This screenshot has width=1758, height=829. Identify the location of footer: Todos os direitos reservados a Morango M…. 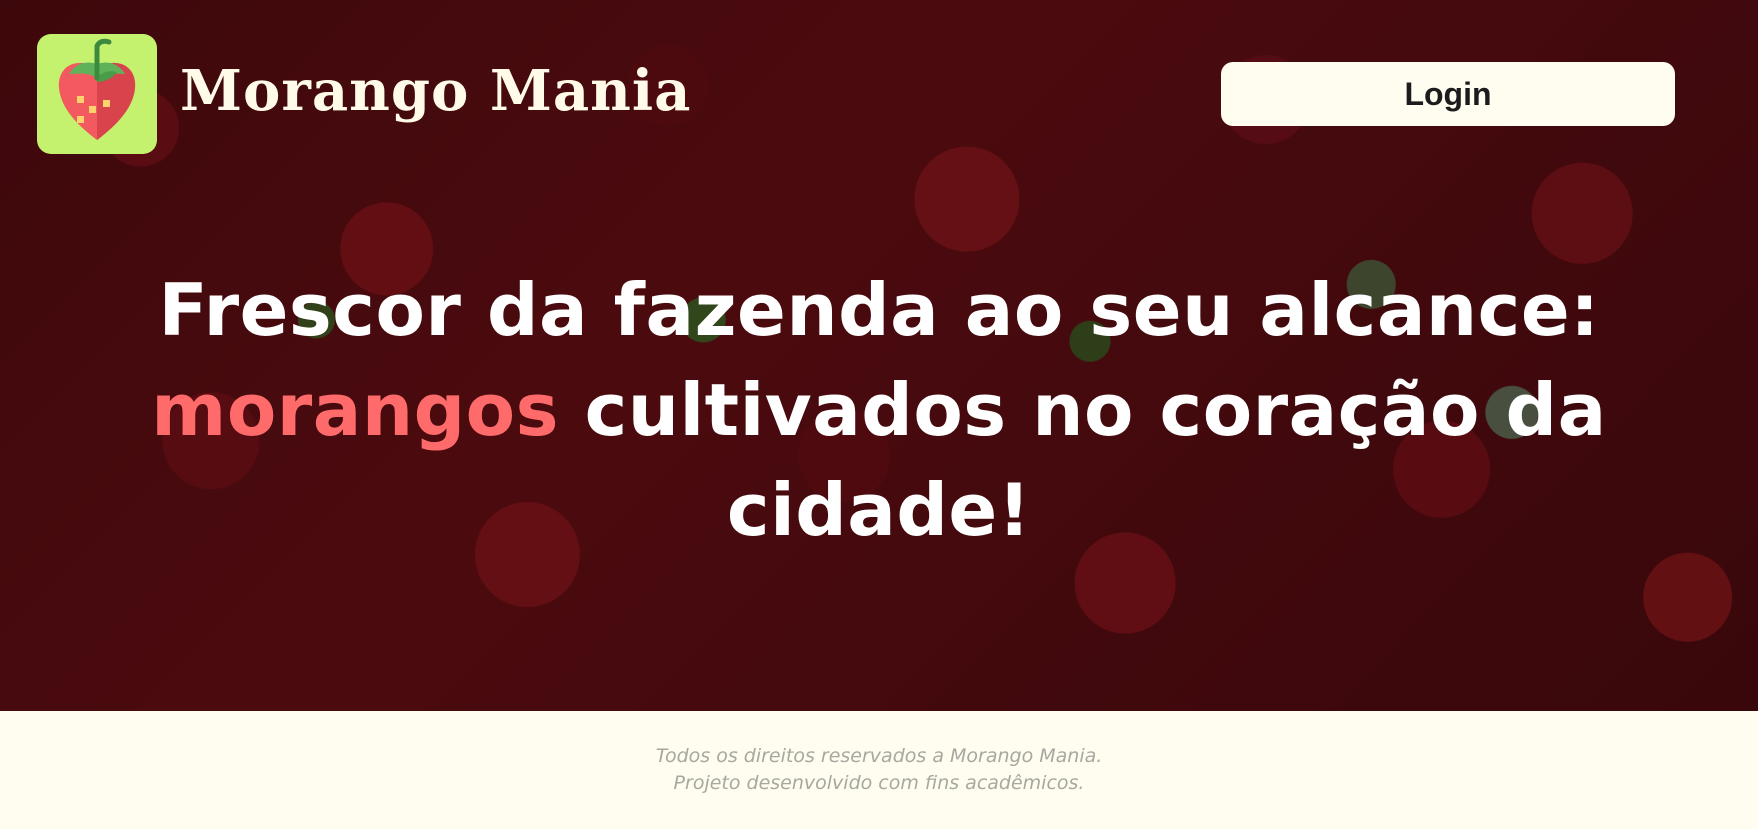
(879, 770).